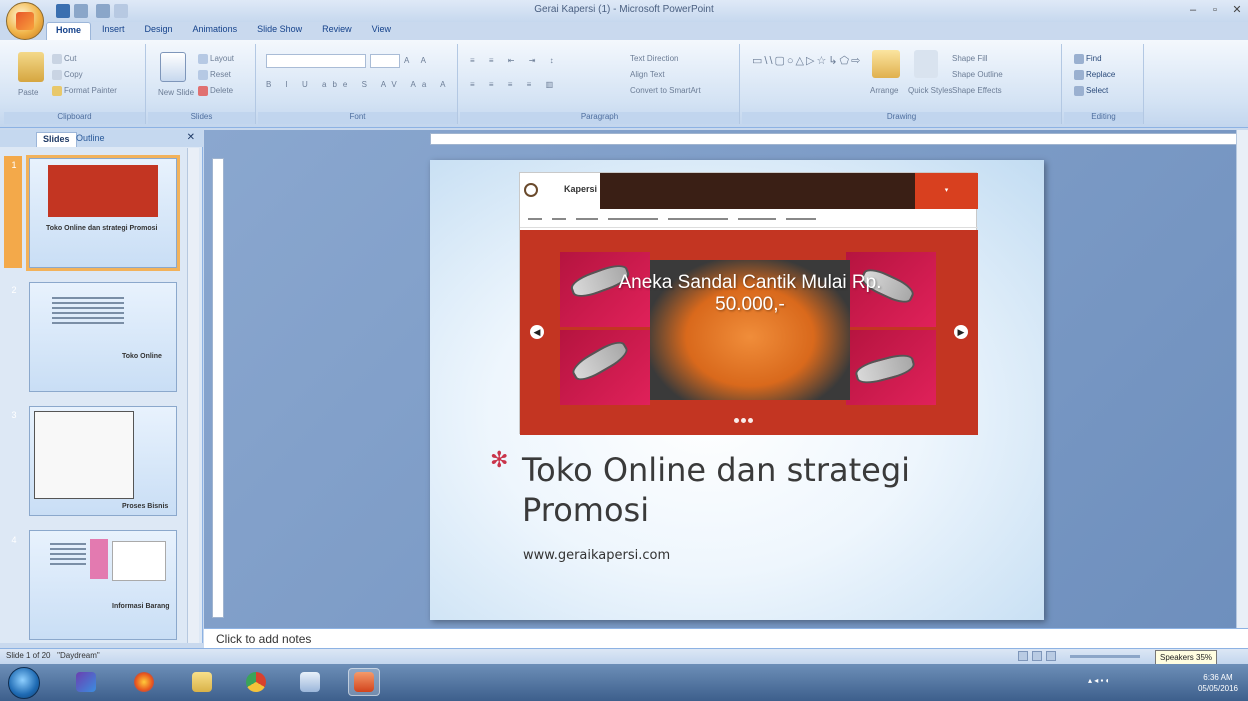 The height and width of the screenshot is (701, 1248). Describe the element at coordinates (970, 58) in the screenshot. I see `shape-fill-button: Shape Fill` at that location.